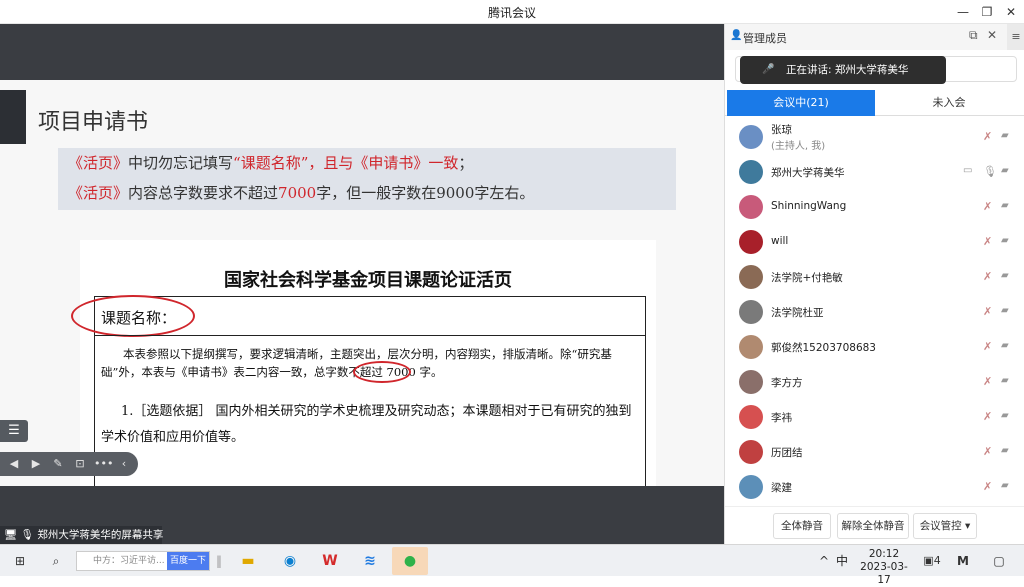 The image size is (1024, 587). What do you see at coordinates (987, 12) in the screenshot?
I see `restore-button: ❐` at bounding box center [987, 12].